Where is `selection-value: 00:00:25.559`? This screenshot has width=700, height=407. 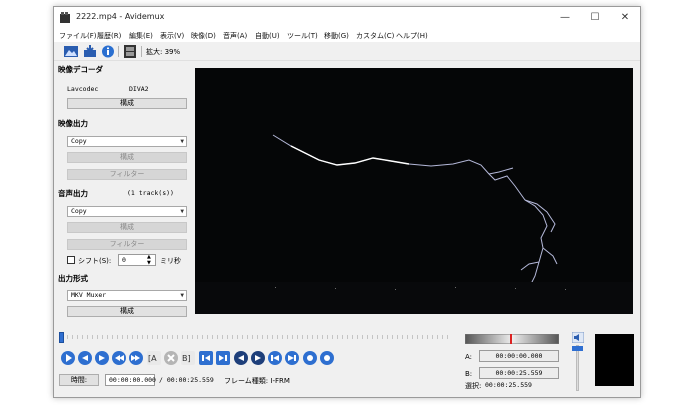 selection-value: 00:00:25.559 is located at coordinates (508, 385).